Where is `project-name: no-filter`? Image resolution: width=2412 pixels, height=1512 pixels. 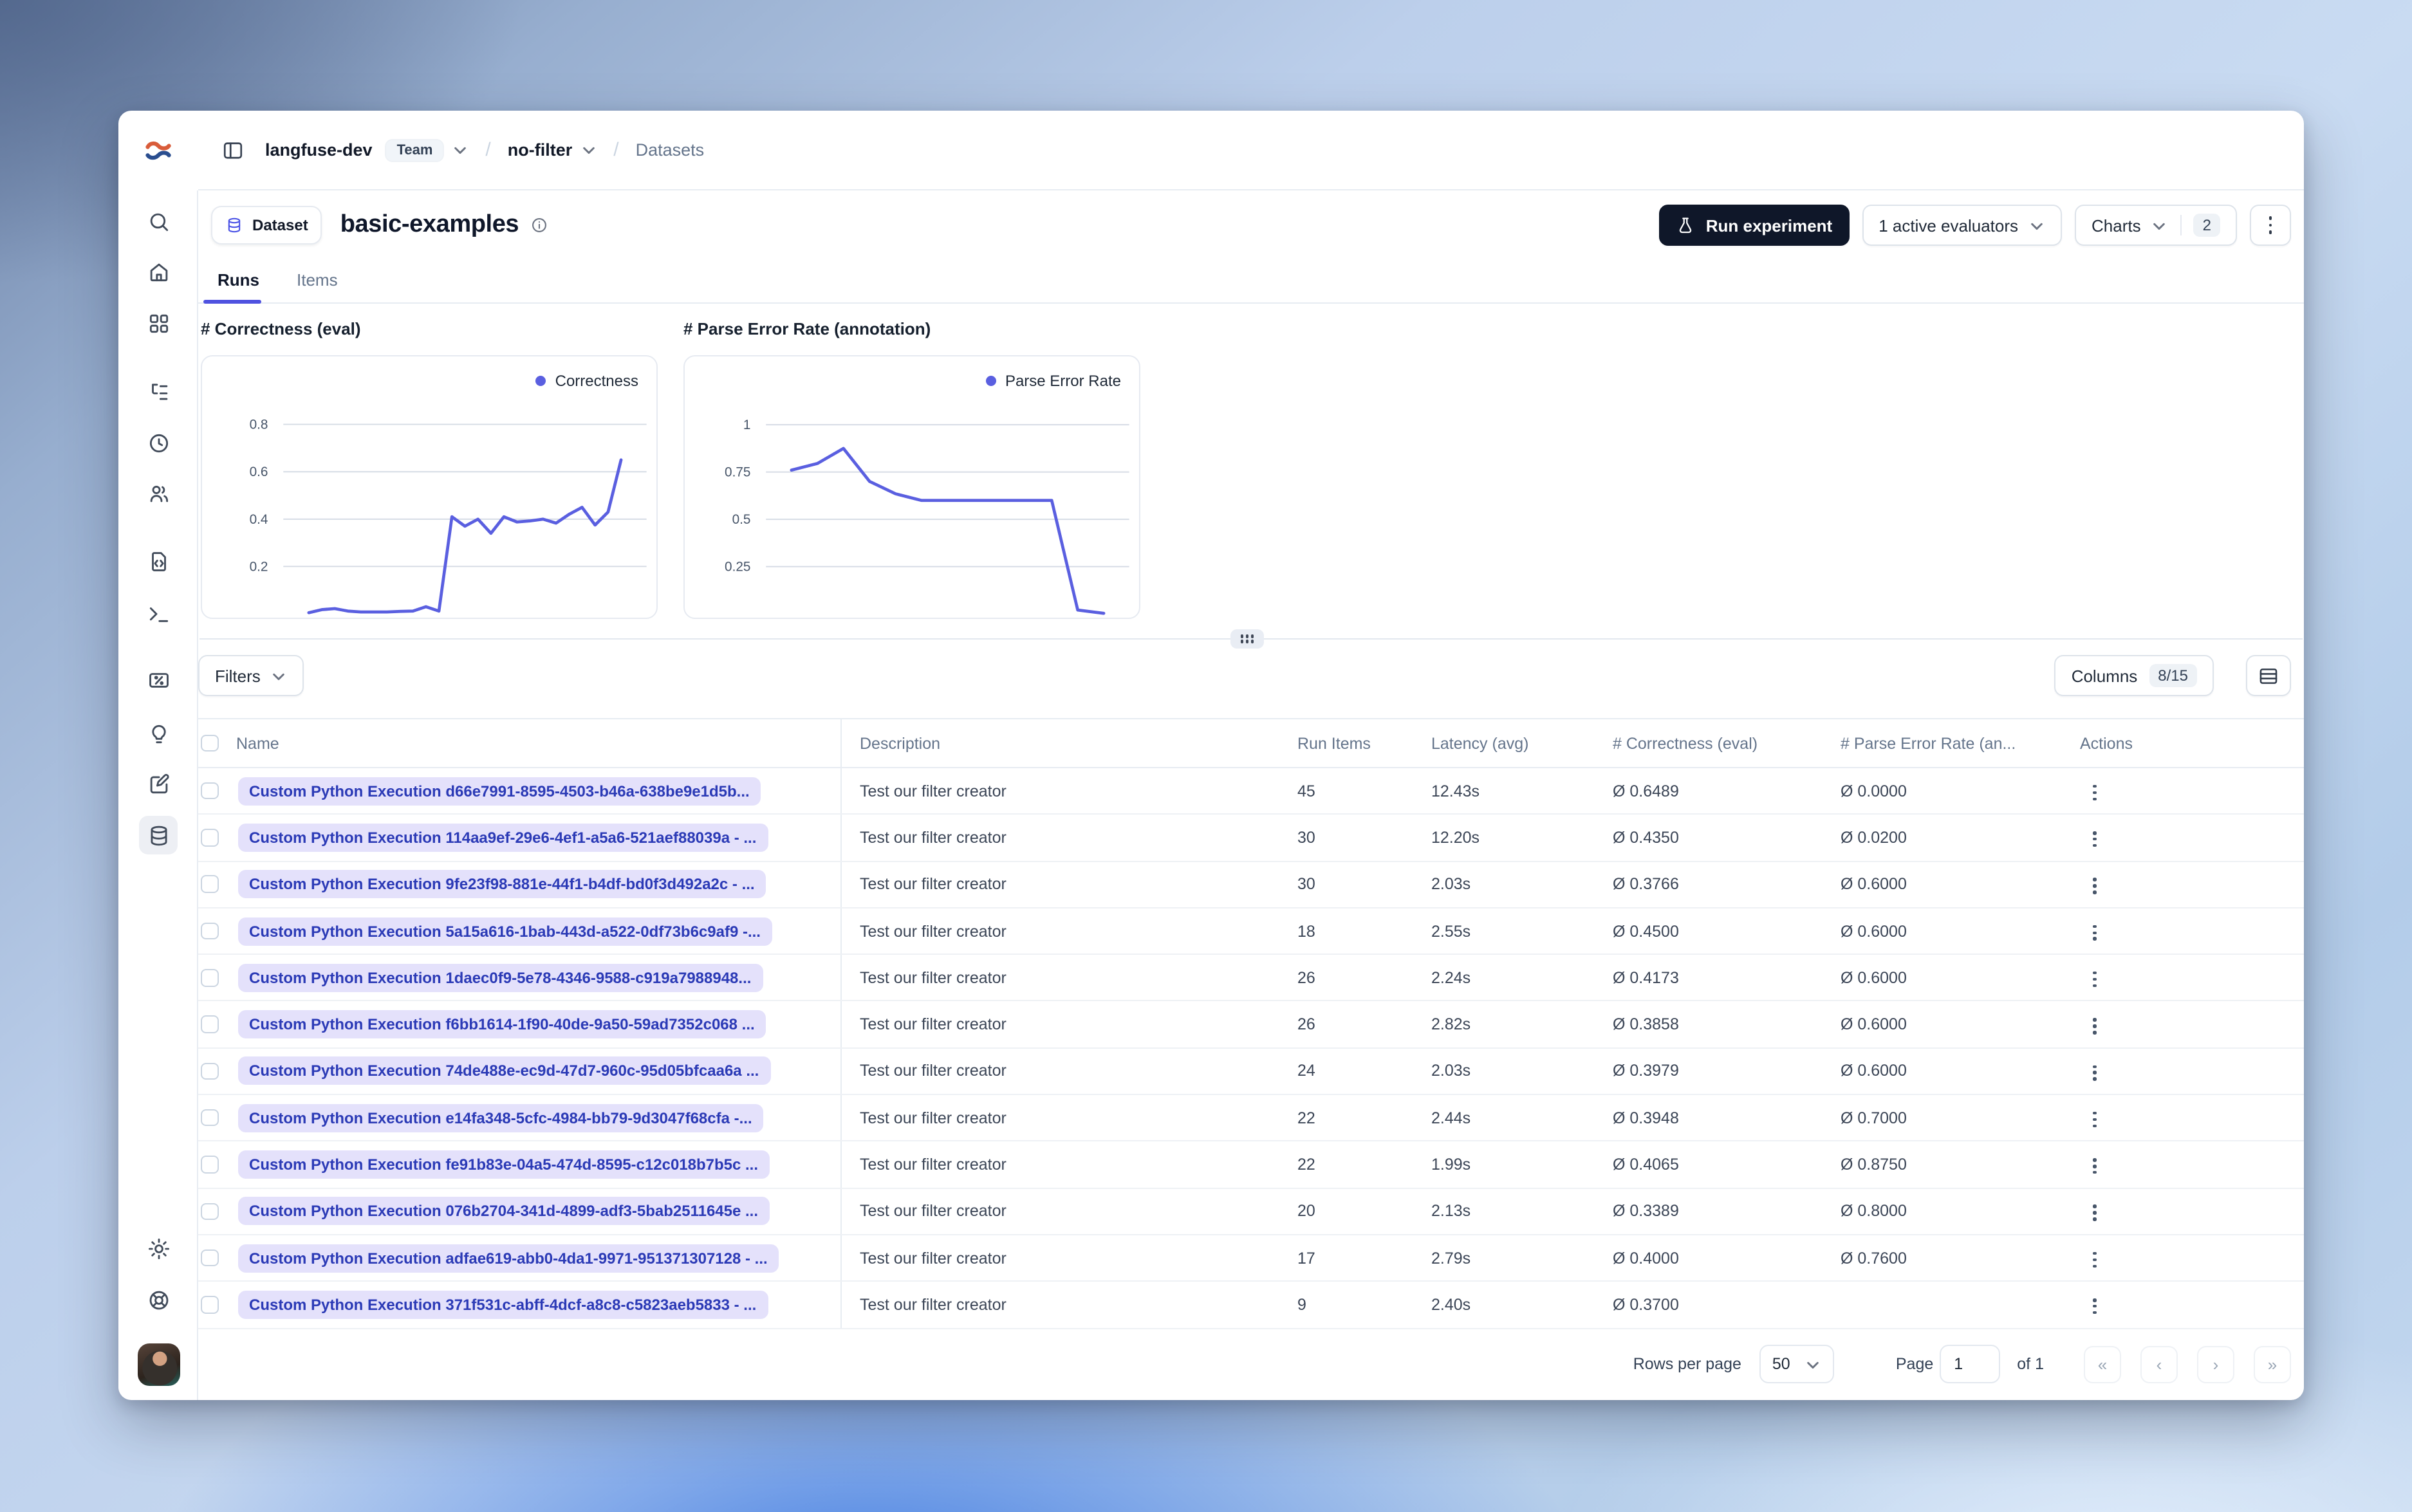 project-name: no-filter is located at coordinates (540, 150).